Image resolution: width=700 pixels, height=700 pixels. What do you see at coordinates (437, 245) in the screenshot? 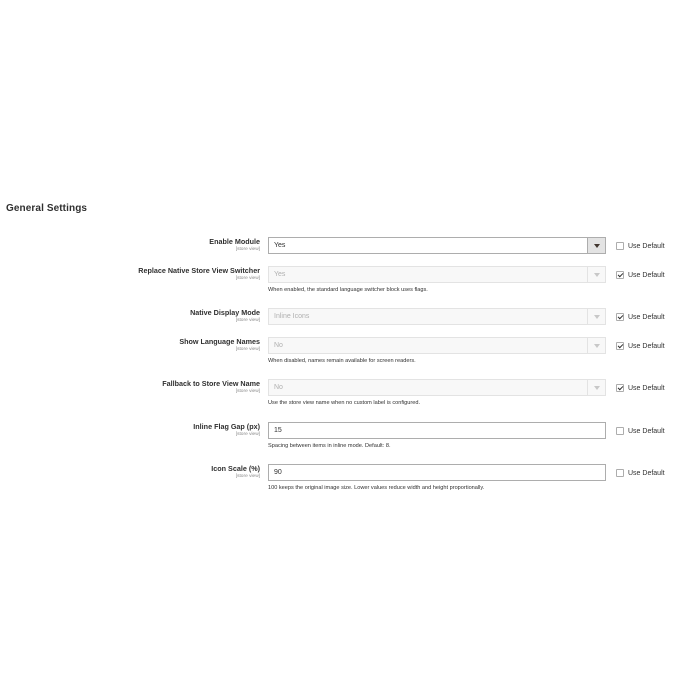
I see `enable-module-select: Yes` at bounding box center [437, 245].